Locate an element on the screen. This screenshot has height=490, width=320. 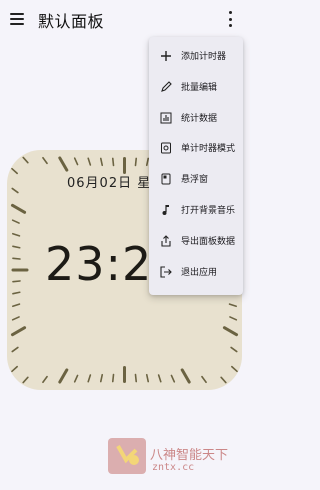
menu-item-statistics: 统计数据 is located at coordinates (196, 118).